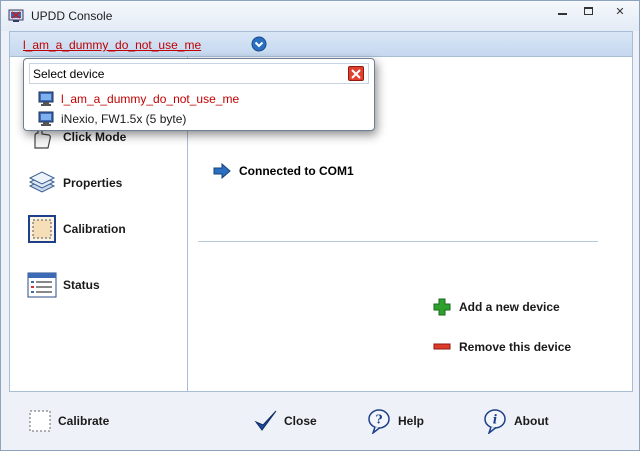  Describe the element at coordinates (259, 44) in the screenshot. I see `chevron-down-icon` at that location.